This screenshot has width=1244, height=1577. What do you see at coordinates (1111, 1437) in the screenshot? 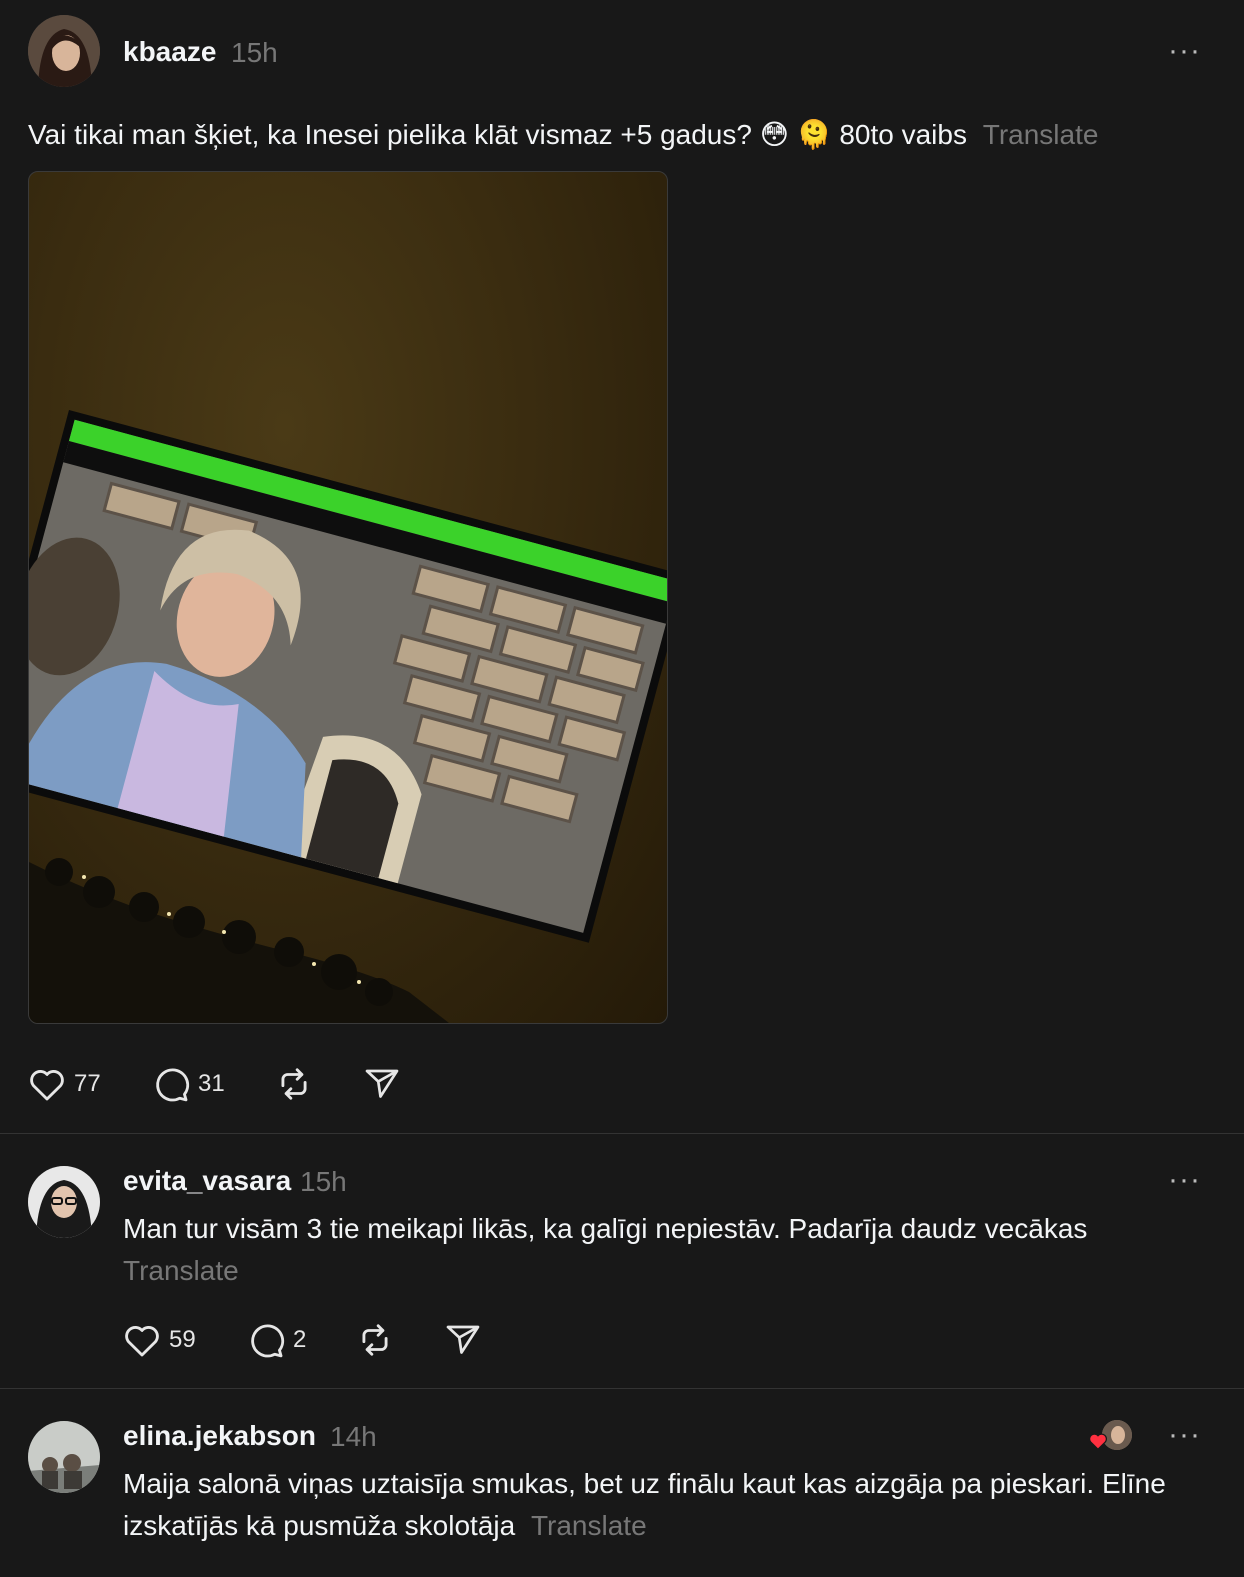
I see `liked-by-author` at bounding box center [1111, 1437].